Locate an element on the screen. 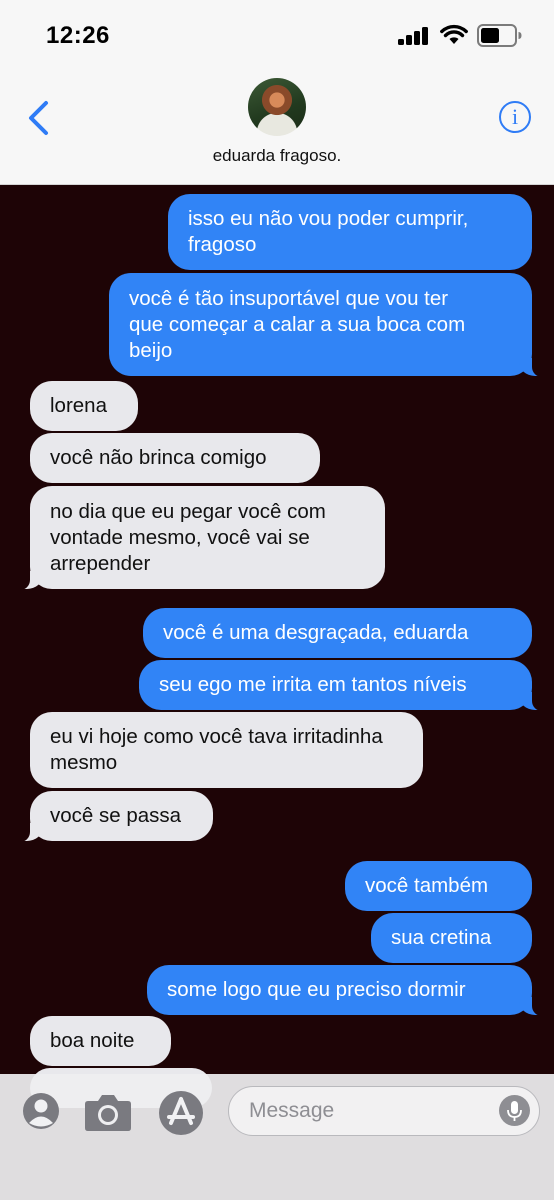  message-line: seu ego me irrita em tantos níveis is located at coordinates (313, 684).